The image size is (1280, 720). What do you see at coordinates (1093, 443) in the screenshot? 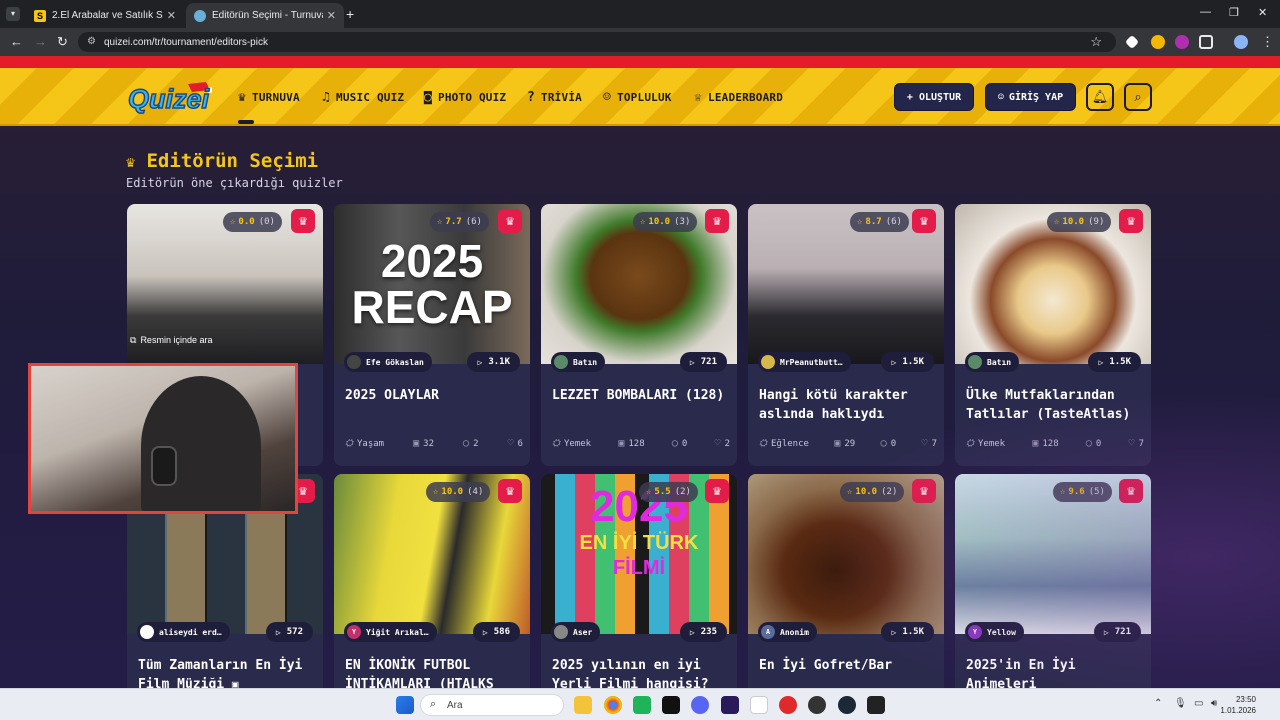
I see `comment-count: ◯ 0` at bounding box center [1093, 443].